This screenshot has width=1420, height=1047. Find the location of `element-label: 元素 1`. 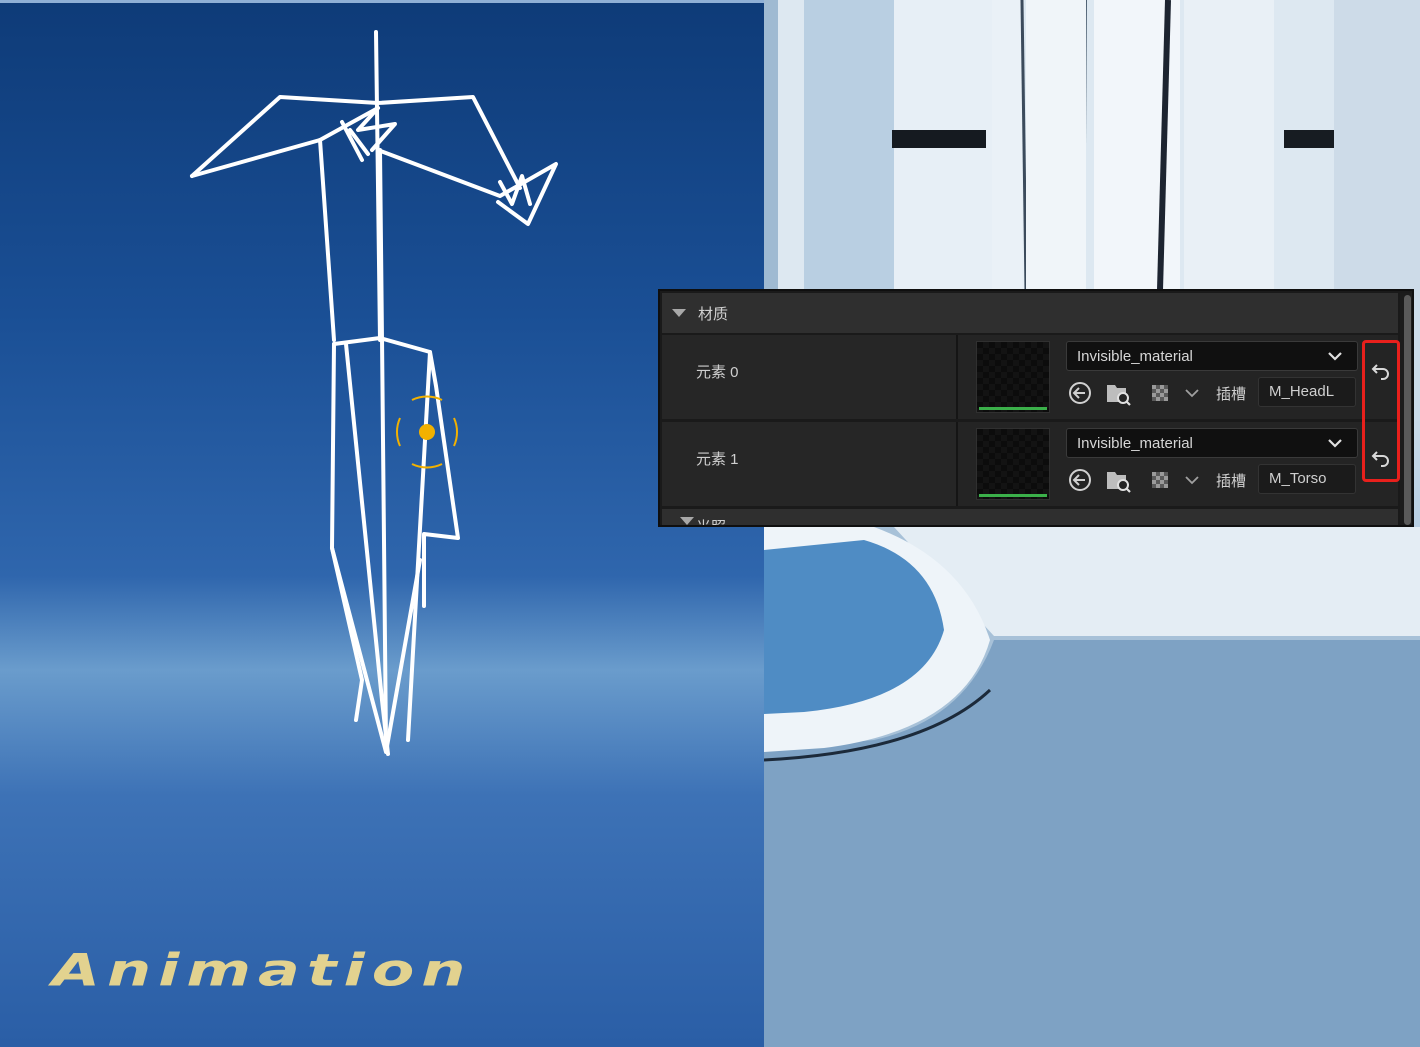

element-label: 元素 1 is located at coordinates (717, 459).